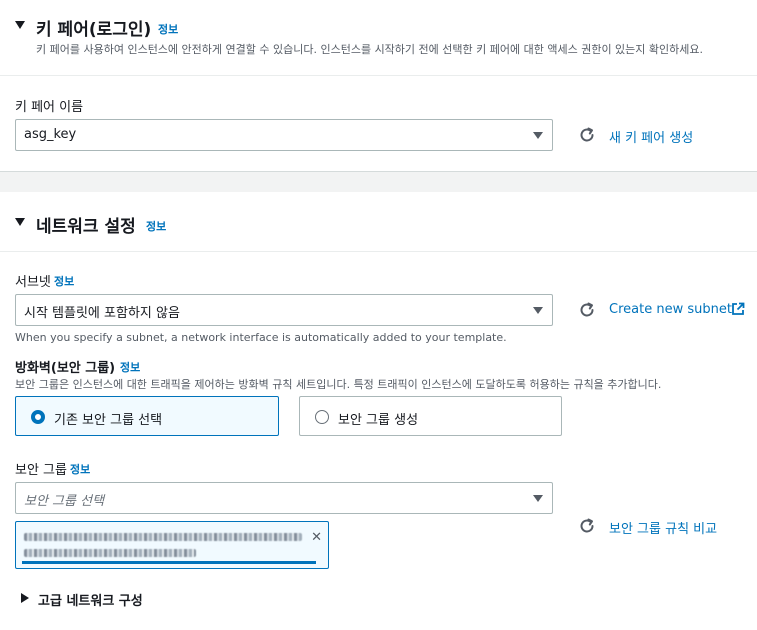  Describe the element at coordinates (670, 309) in the screenshot. I see `create-subnet-link: Create new subnet` at that location.